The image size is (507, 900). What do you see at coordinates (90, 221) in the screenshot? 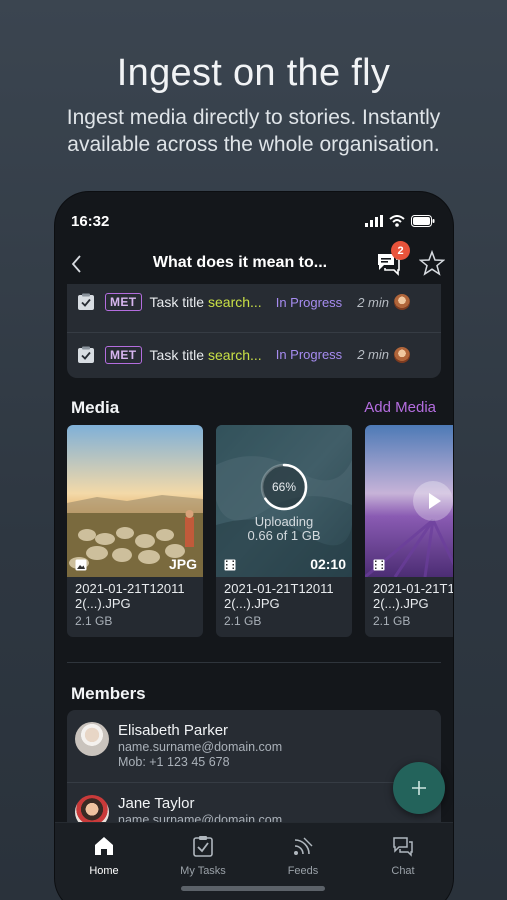
I see `status-time: 16:32` at bounding box center [90, 221].